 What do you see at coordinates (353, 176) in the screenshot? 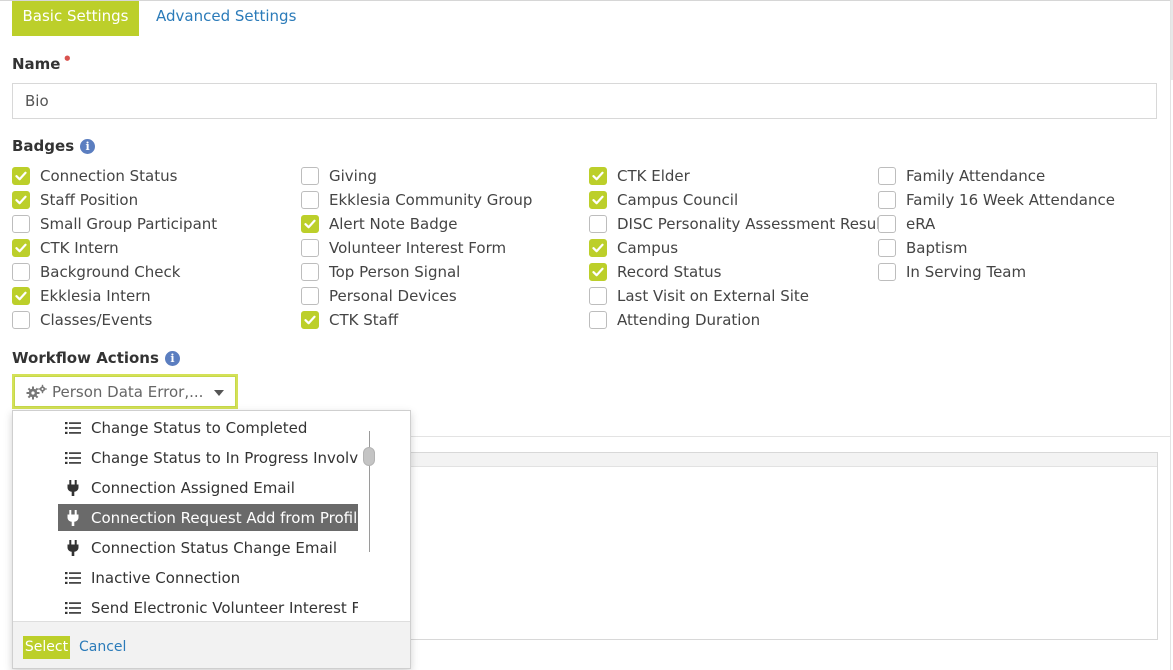
I see `badge-label: Giving` at bounding box center [353, 176].